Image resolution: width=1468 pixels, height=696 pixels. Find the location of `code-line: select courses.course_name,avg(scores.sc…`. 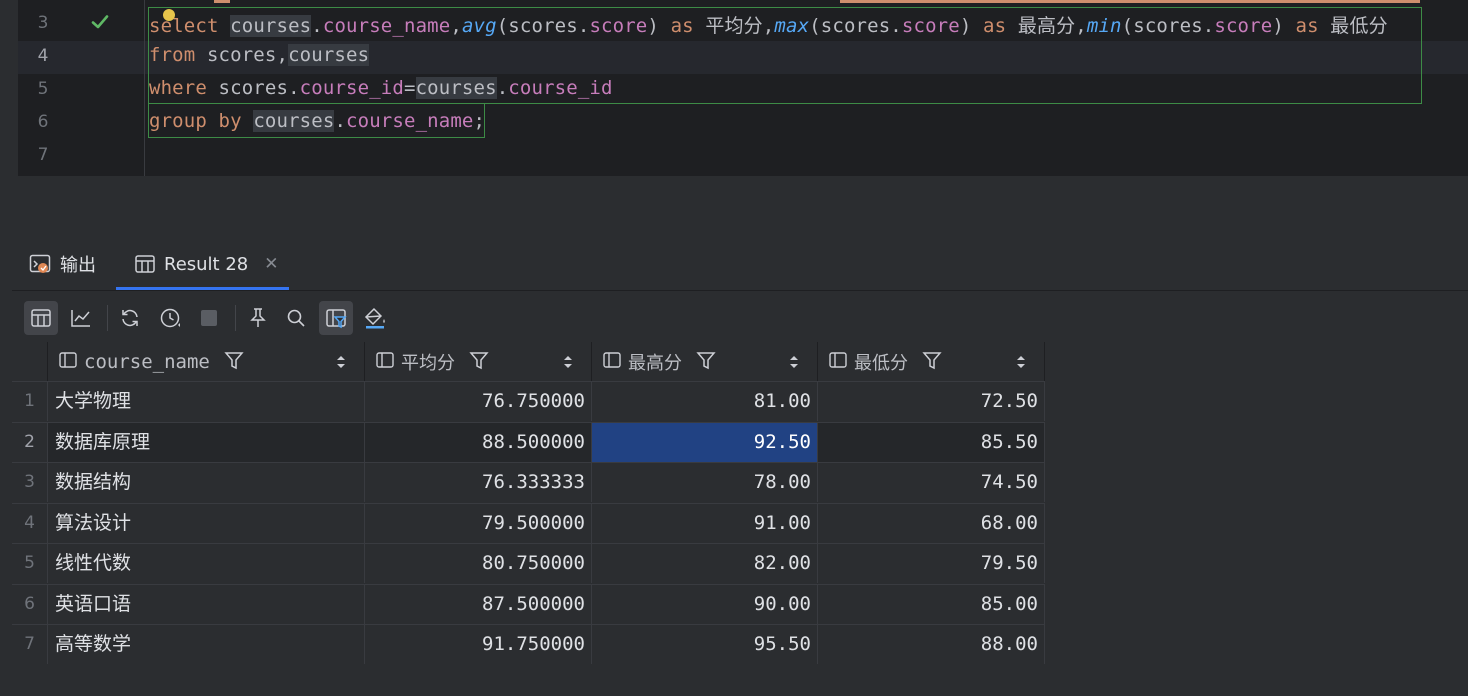

code-line: select courses.course_name,avg(scores.sc… is located at coordinates (768, 24).